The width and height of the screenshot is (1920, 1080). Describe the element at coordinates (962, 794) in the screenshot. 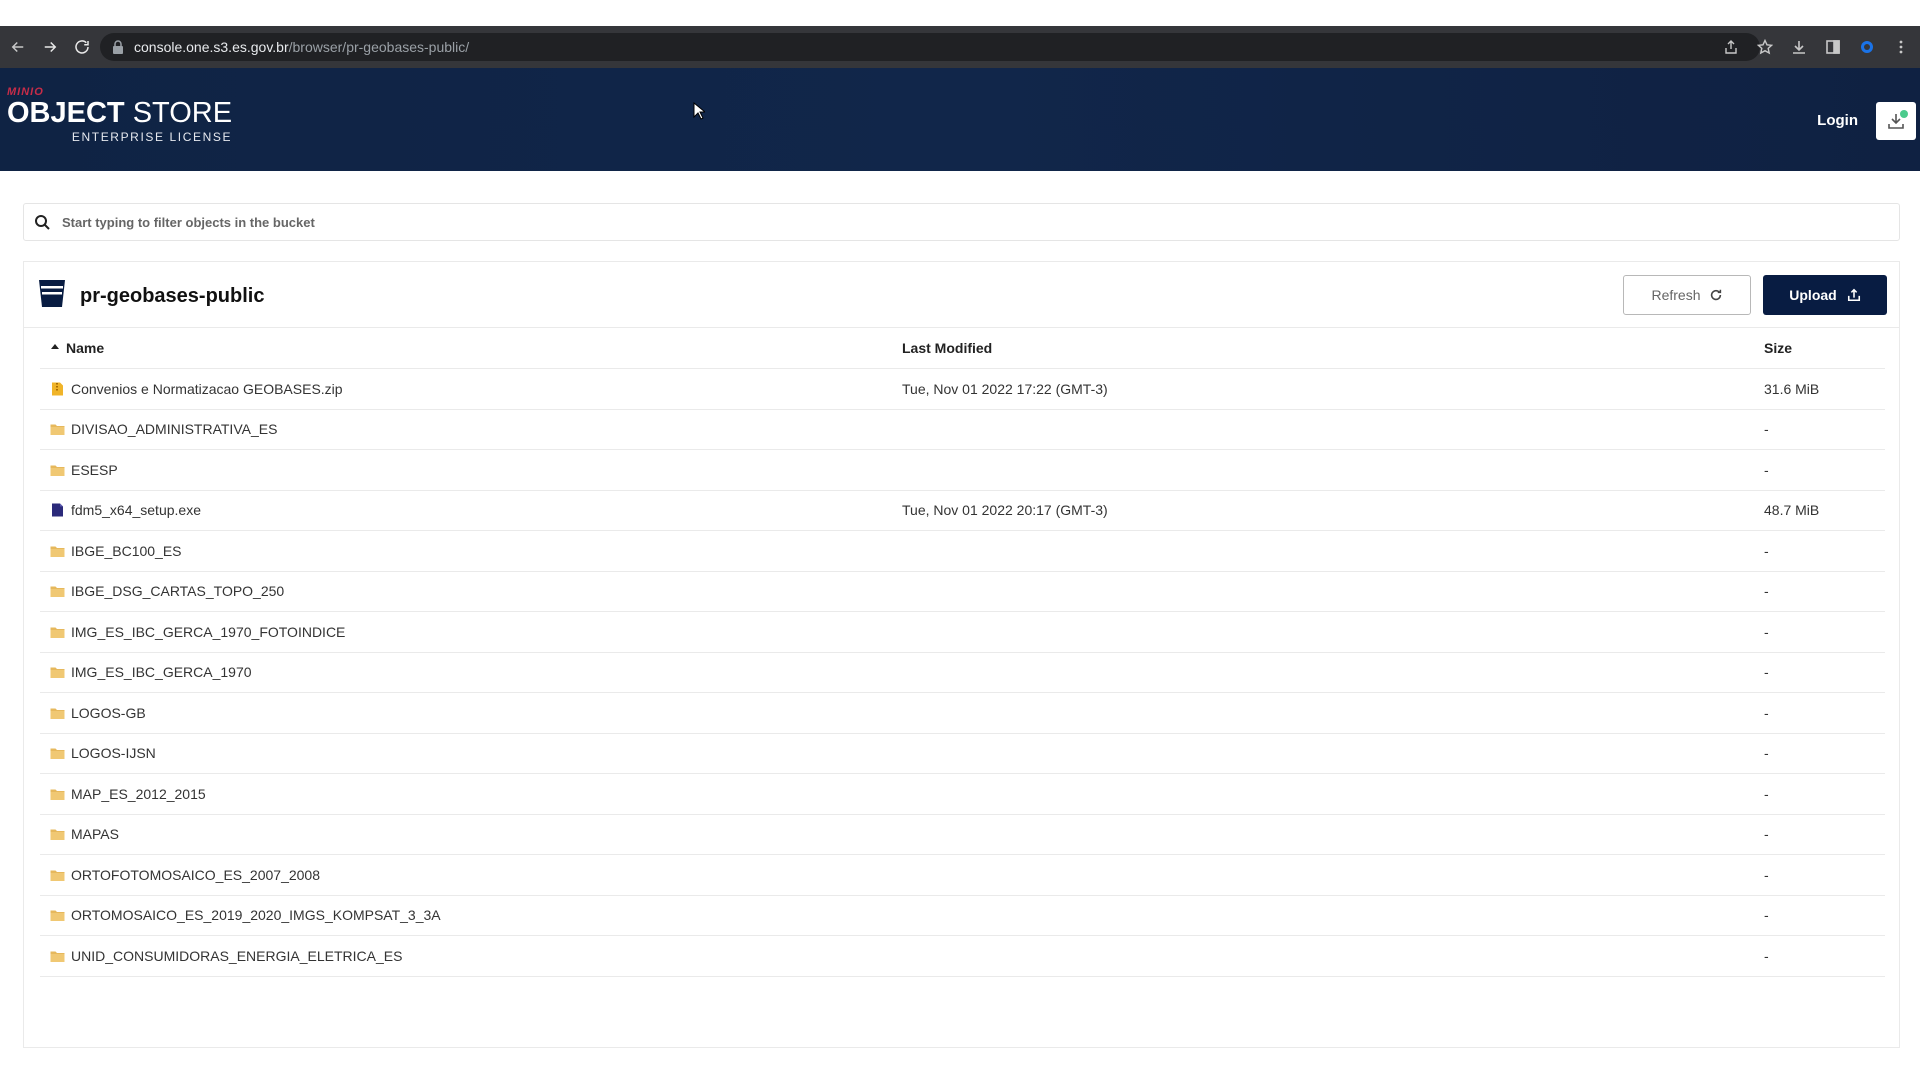

I see `table-row: MAP_ES_2012_2015 -` at that location.